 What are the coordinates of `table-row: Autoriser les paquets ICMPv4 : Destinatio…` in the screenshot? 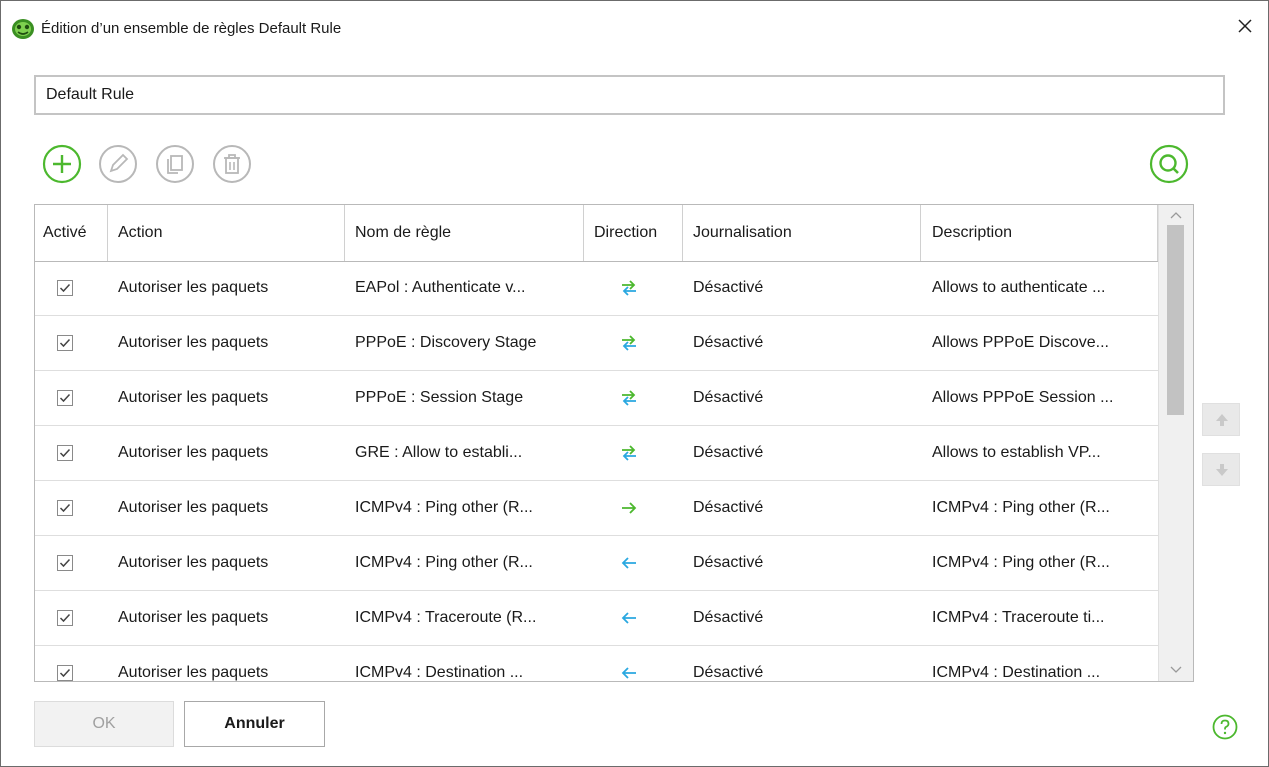 It's located at (596, 663).